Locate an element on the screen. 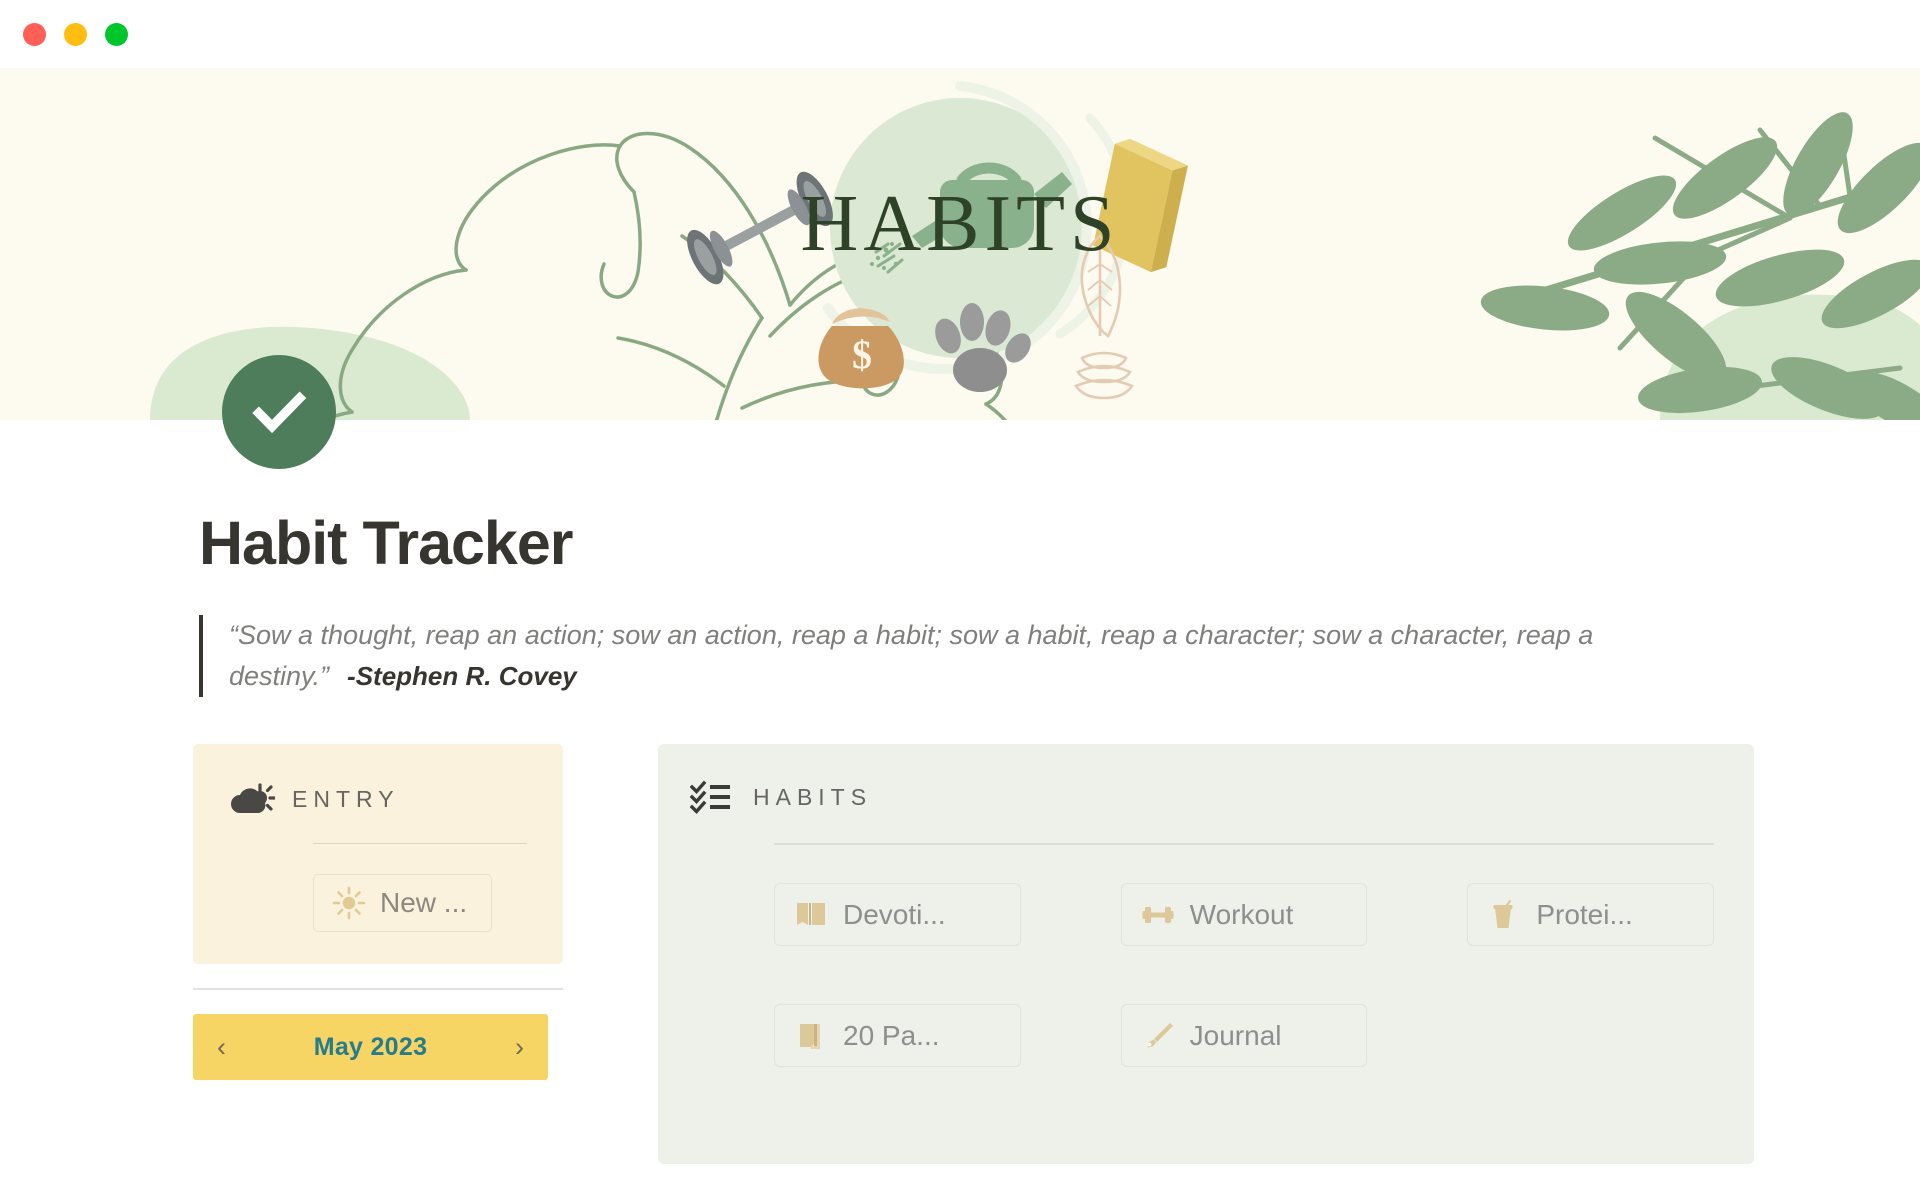 Image resolution: width=1920 pixels, height=1200 pixels. entry-column: ENTRY New ... ‹ May 2023 › is located at coordinates (378, 912).